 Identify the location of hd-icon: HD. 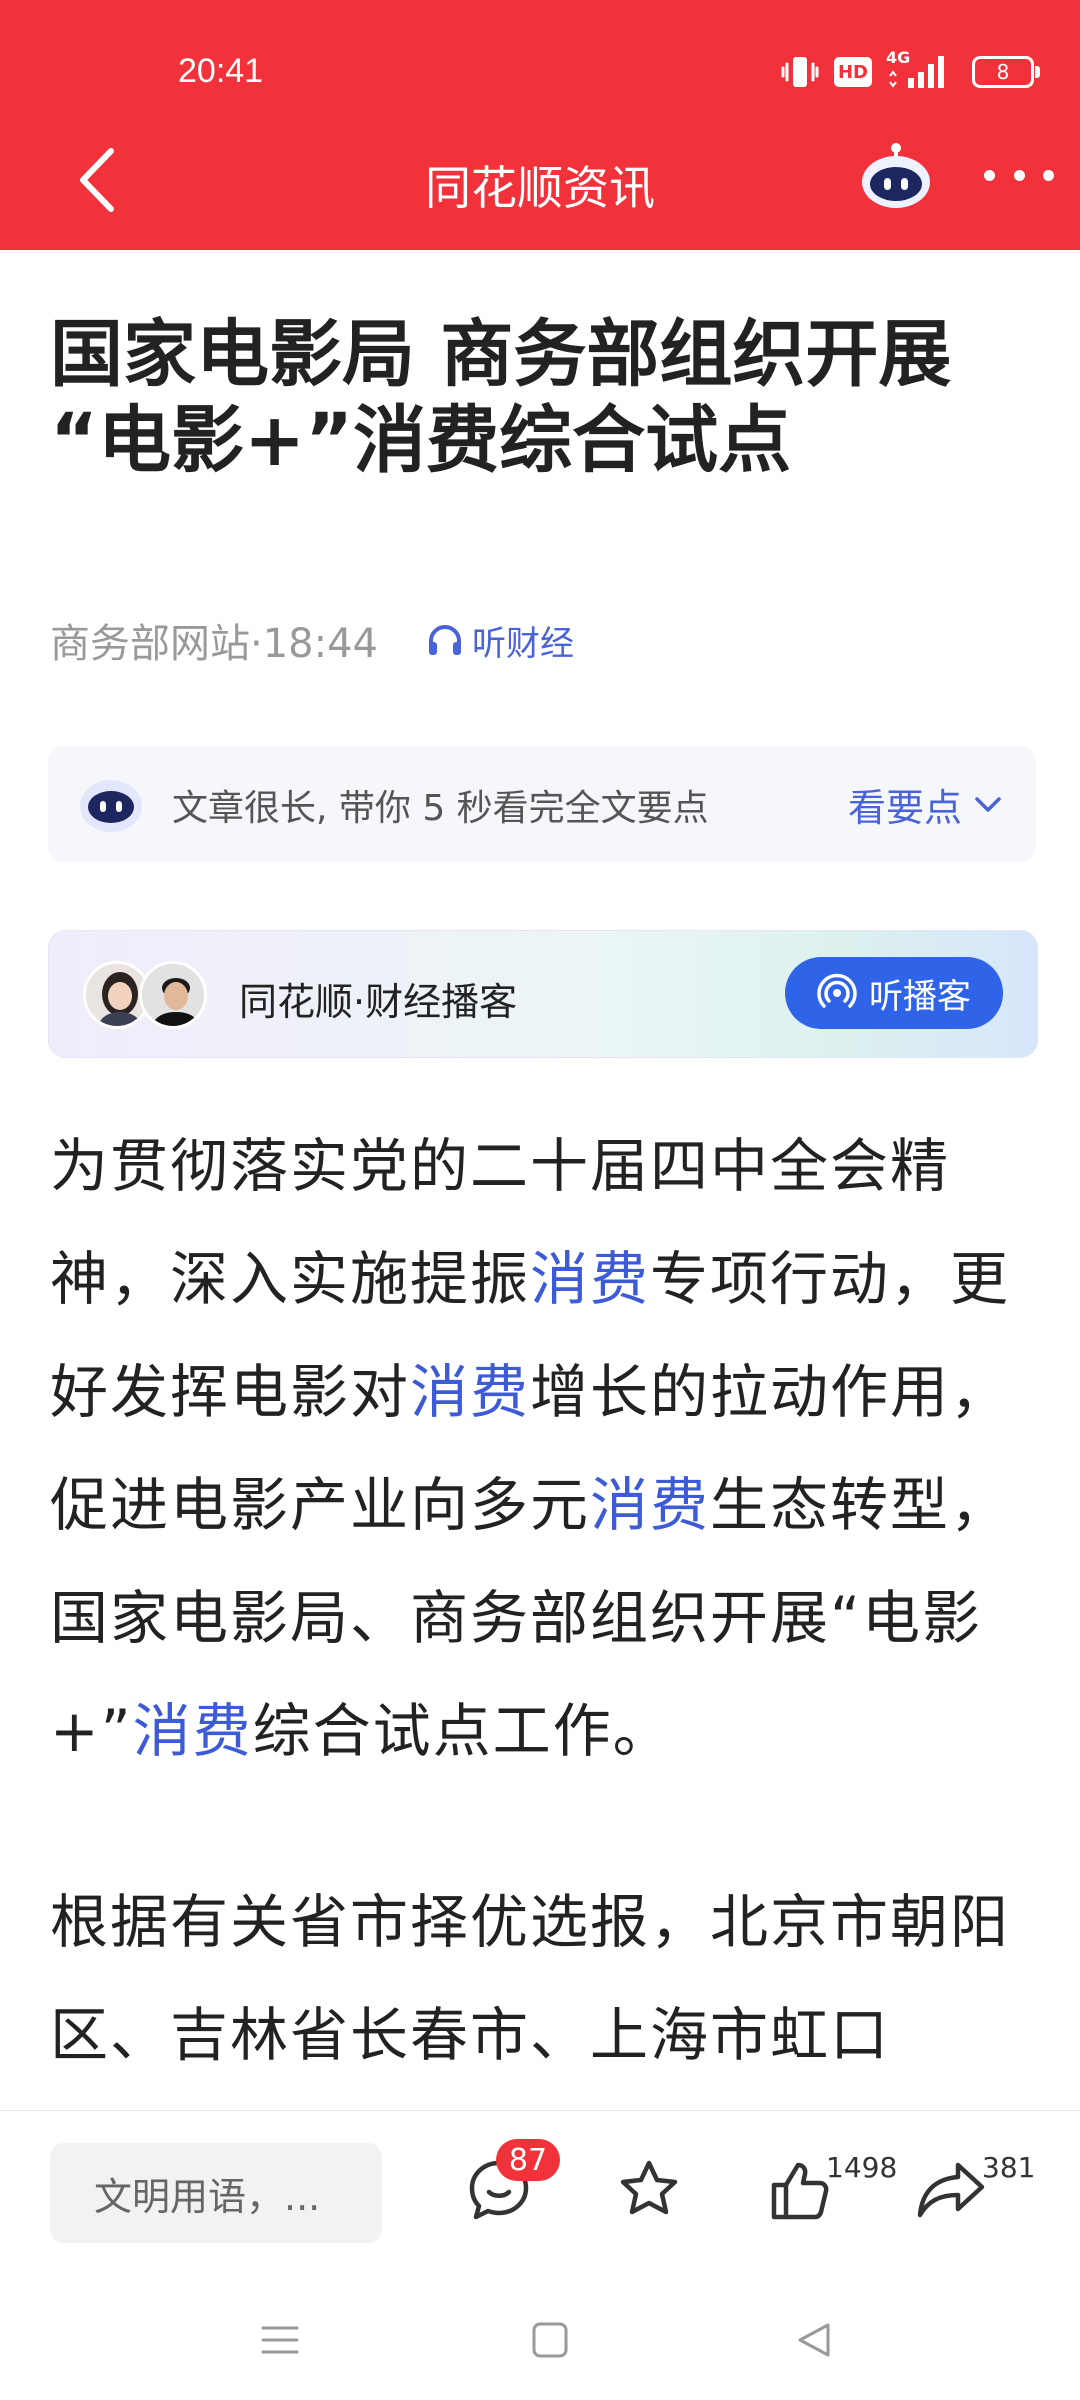
(853, 72).